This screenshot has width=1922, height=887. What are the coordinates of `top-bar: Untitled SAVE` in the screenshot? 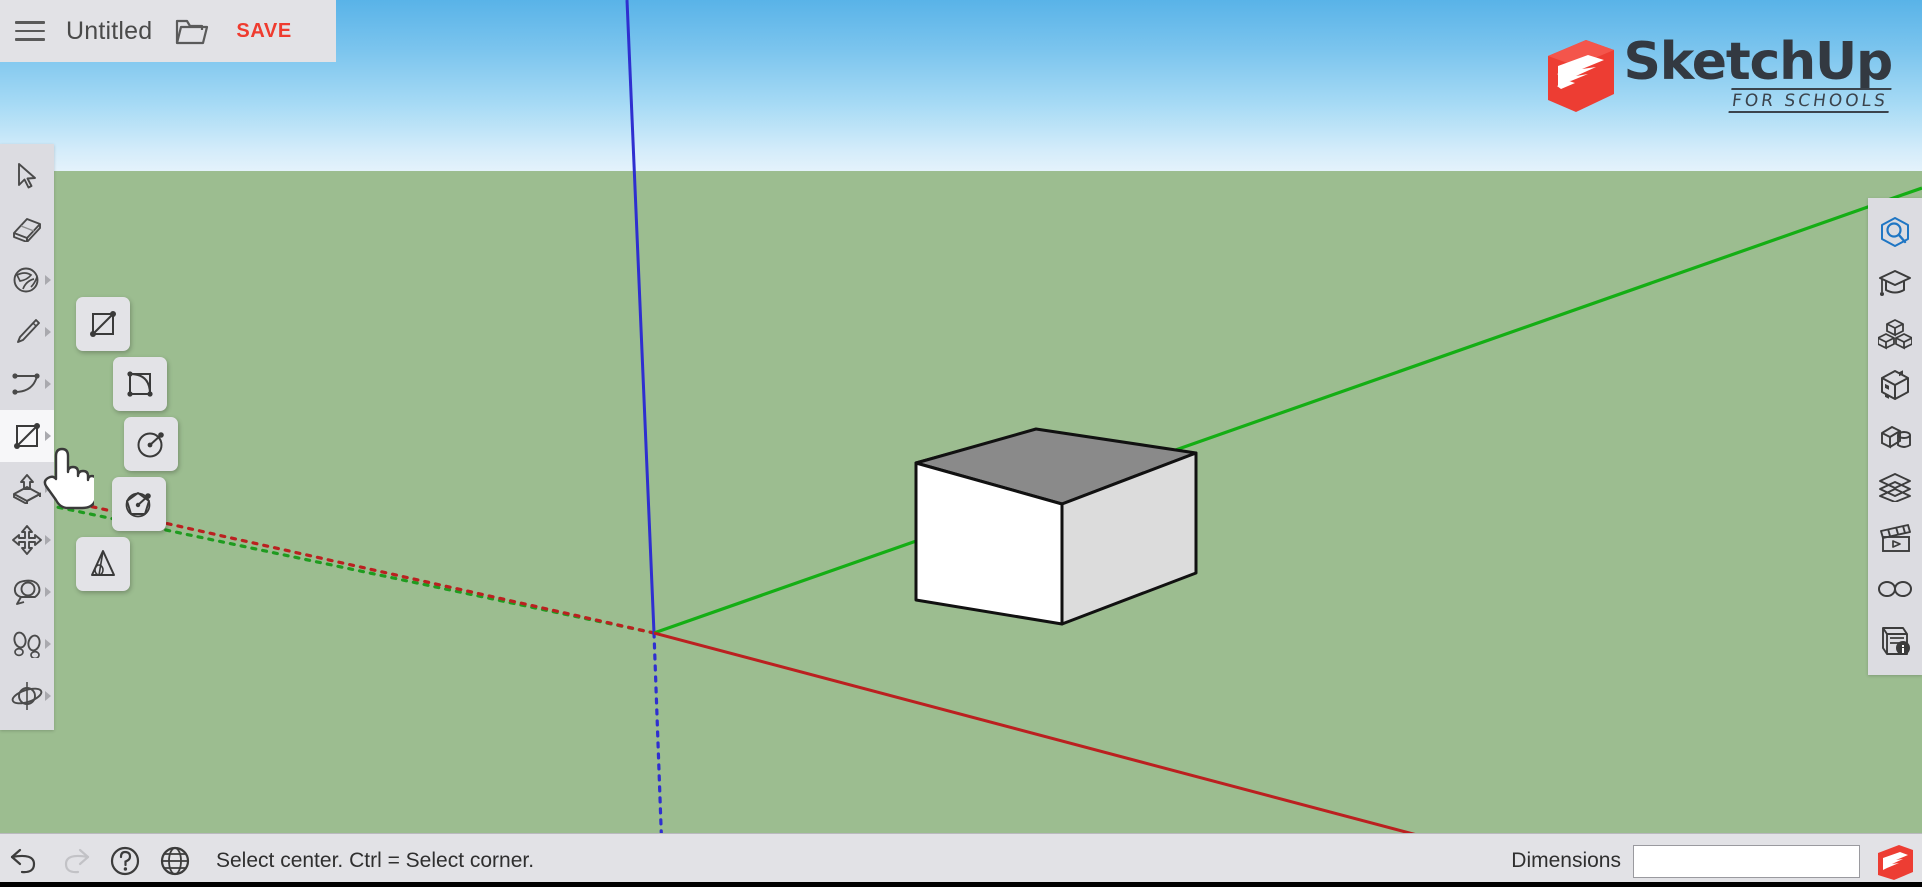 It's located at (168, 31).